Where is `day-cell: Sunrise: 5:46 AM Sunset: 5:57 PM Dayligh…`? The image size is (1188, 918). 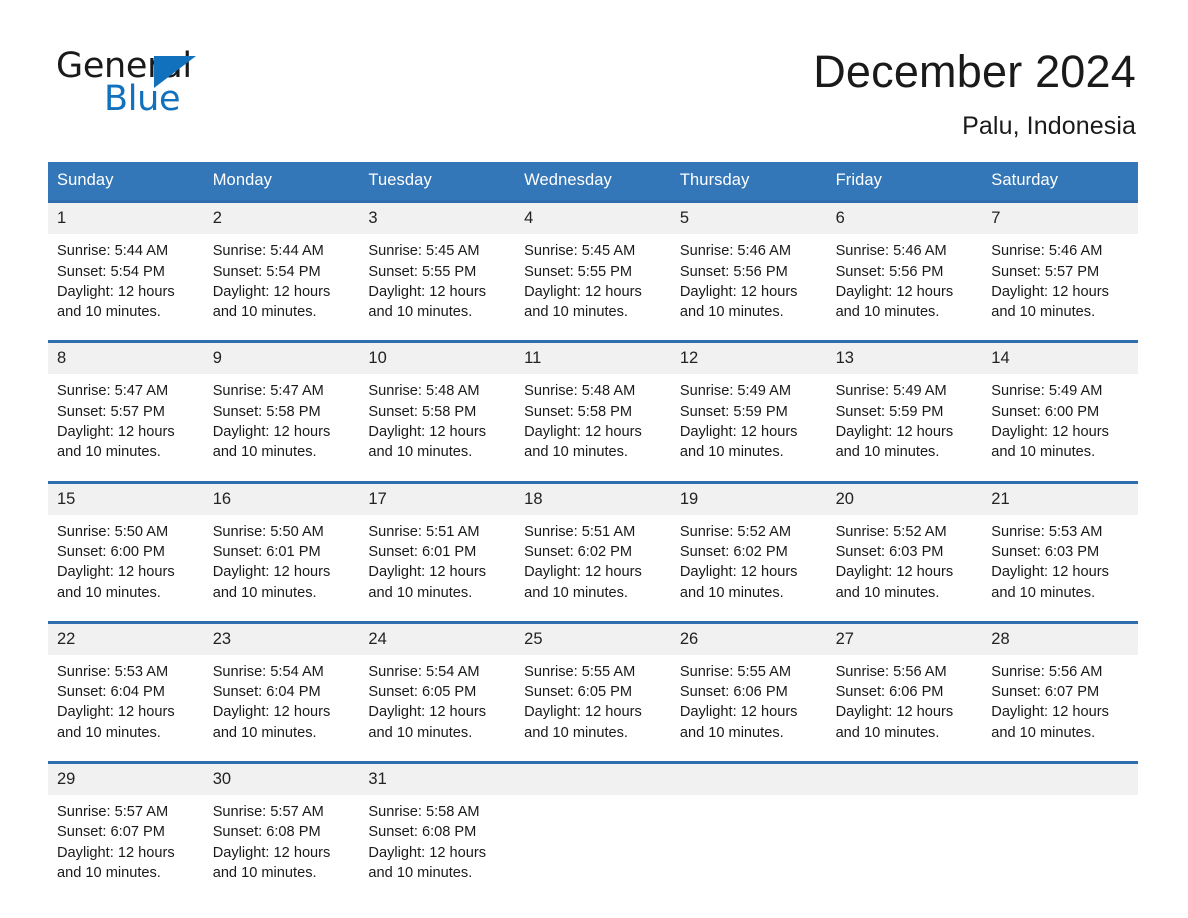
day-cell: Sunrise: 5:46 AM Sunset: 5:57 PM Dayligh… is located at coordinates (1060, 287).